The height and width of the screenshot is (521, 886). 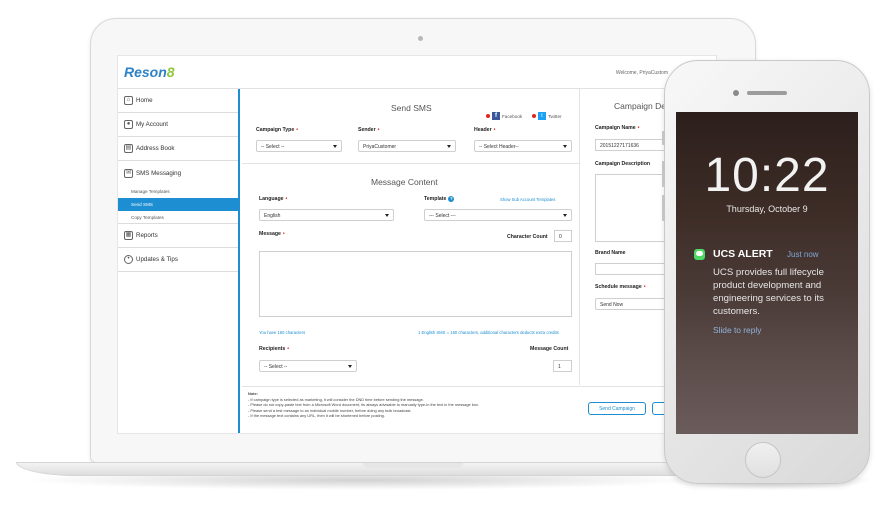 What do you see at coordinates (299, 146) in the screenshot?
I see `campaign-type-select: -- Select --` at bounding box center [299, 146].